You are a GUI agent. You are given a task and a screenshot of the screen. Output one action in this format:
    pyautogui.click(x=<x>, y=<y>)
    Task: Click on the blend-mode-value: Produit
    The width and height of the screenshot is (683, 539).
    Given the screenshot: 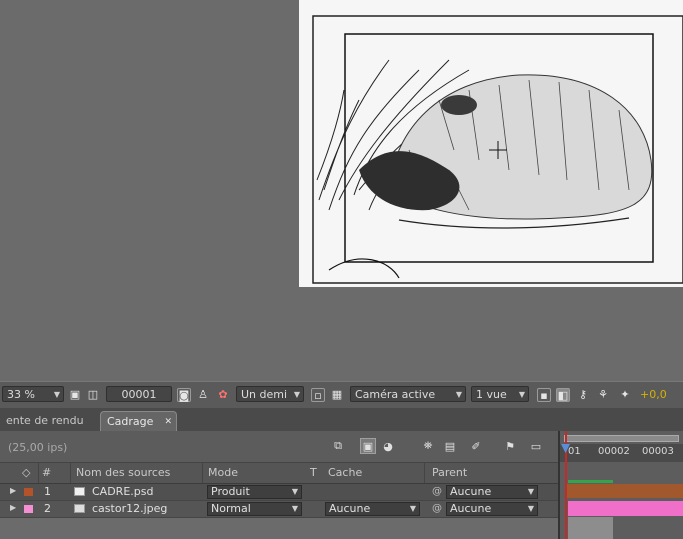 What is the action you would take?
    pyautogui.click(x=230, y=491)
    